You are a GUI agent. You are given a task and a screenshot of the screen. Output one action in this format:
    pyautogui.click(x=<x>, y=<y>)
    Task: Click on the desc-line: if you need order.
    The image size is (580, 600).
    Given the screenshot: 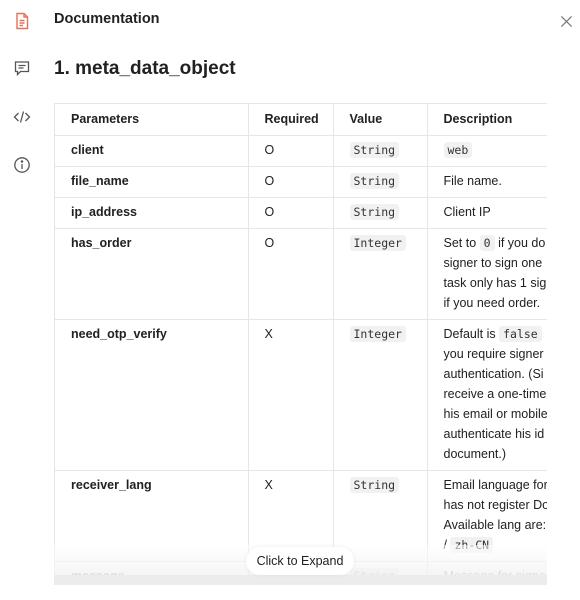 What is the action you would take?
    pyautogui.click(x=492, y=303)
    